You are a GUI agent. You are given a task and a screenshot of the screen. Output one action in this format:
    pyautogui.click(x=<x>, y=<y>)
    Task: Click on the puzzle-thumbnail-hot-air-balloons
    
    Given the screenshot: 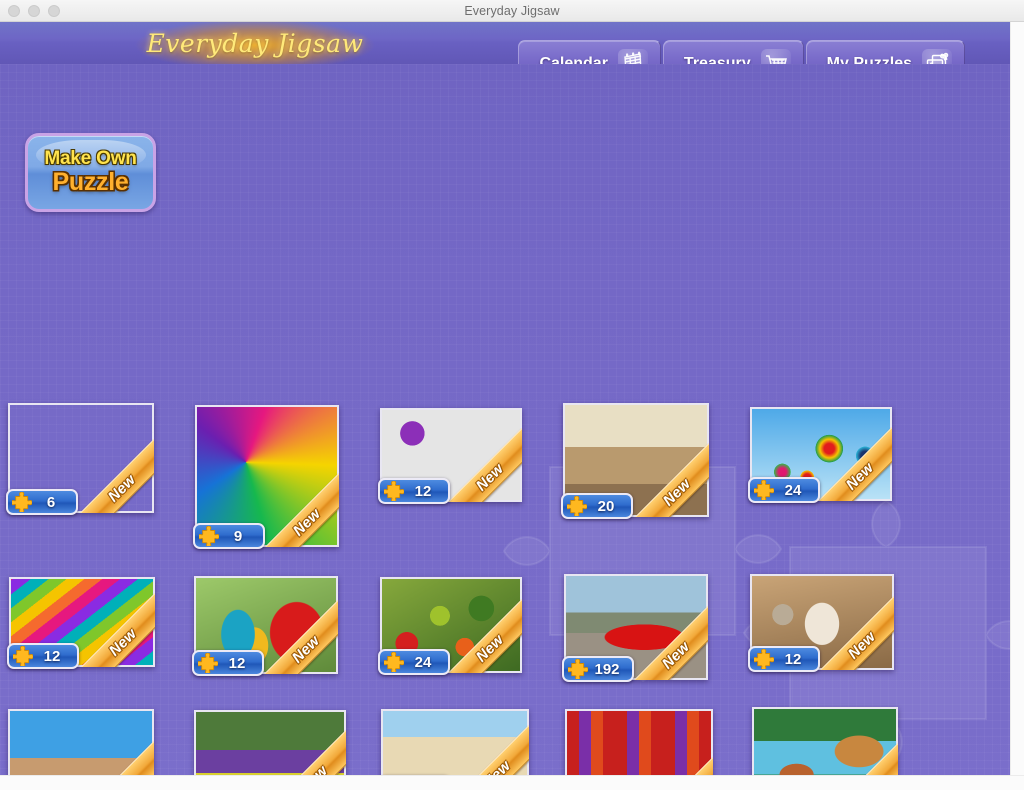 What is the action you would take?
    pyautogui.click(x=821, y=454)
    